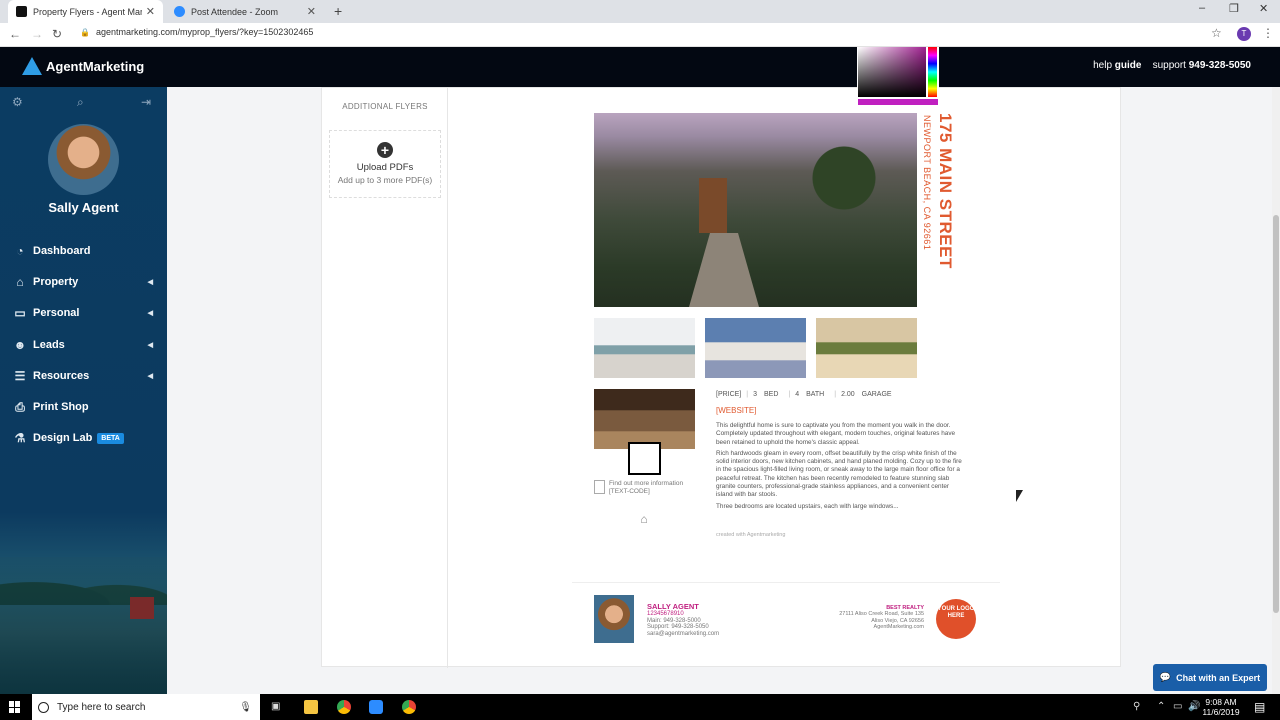  Describe the element at coordinates (32, 66) in the screenshot. I see `logo-mark-icon` at that location.